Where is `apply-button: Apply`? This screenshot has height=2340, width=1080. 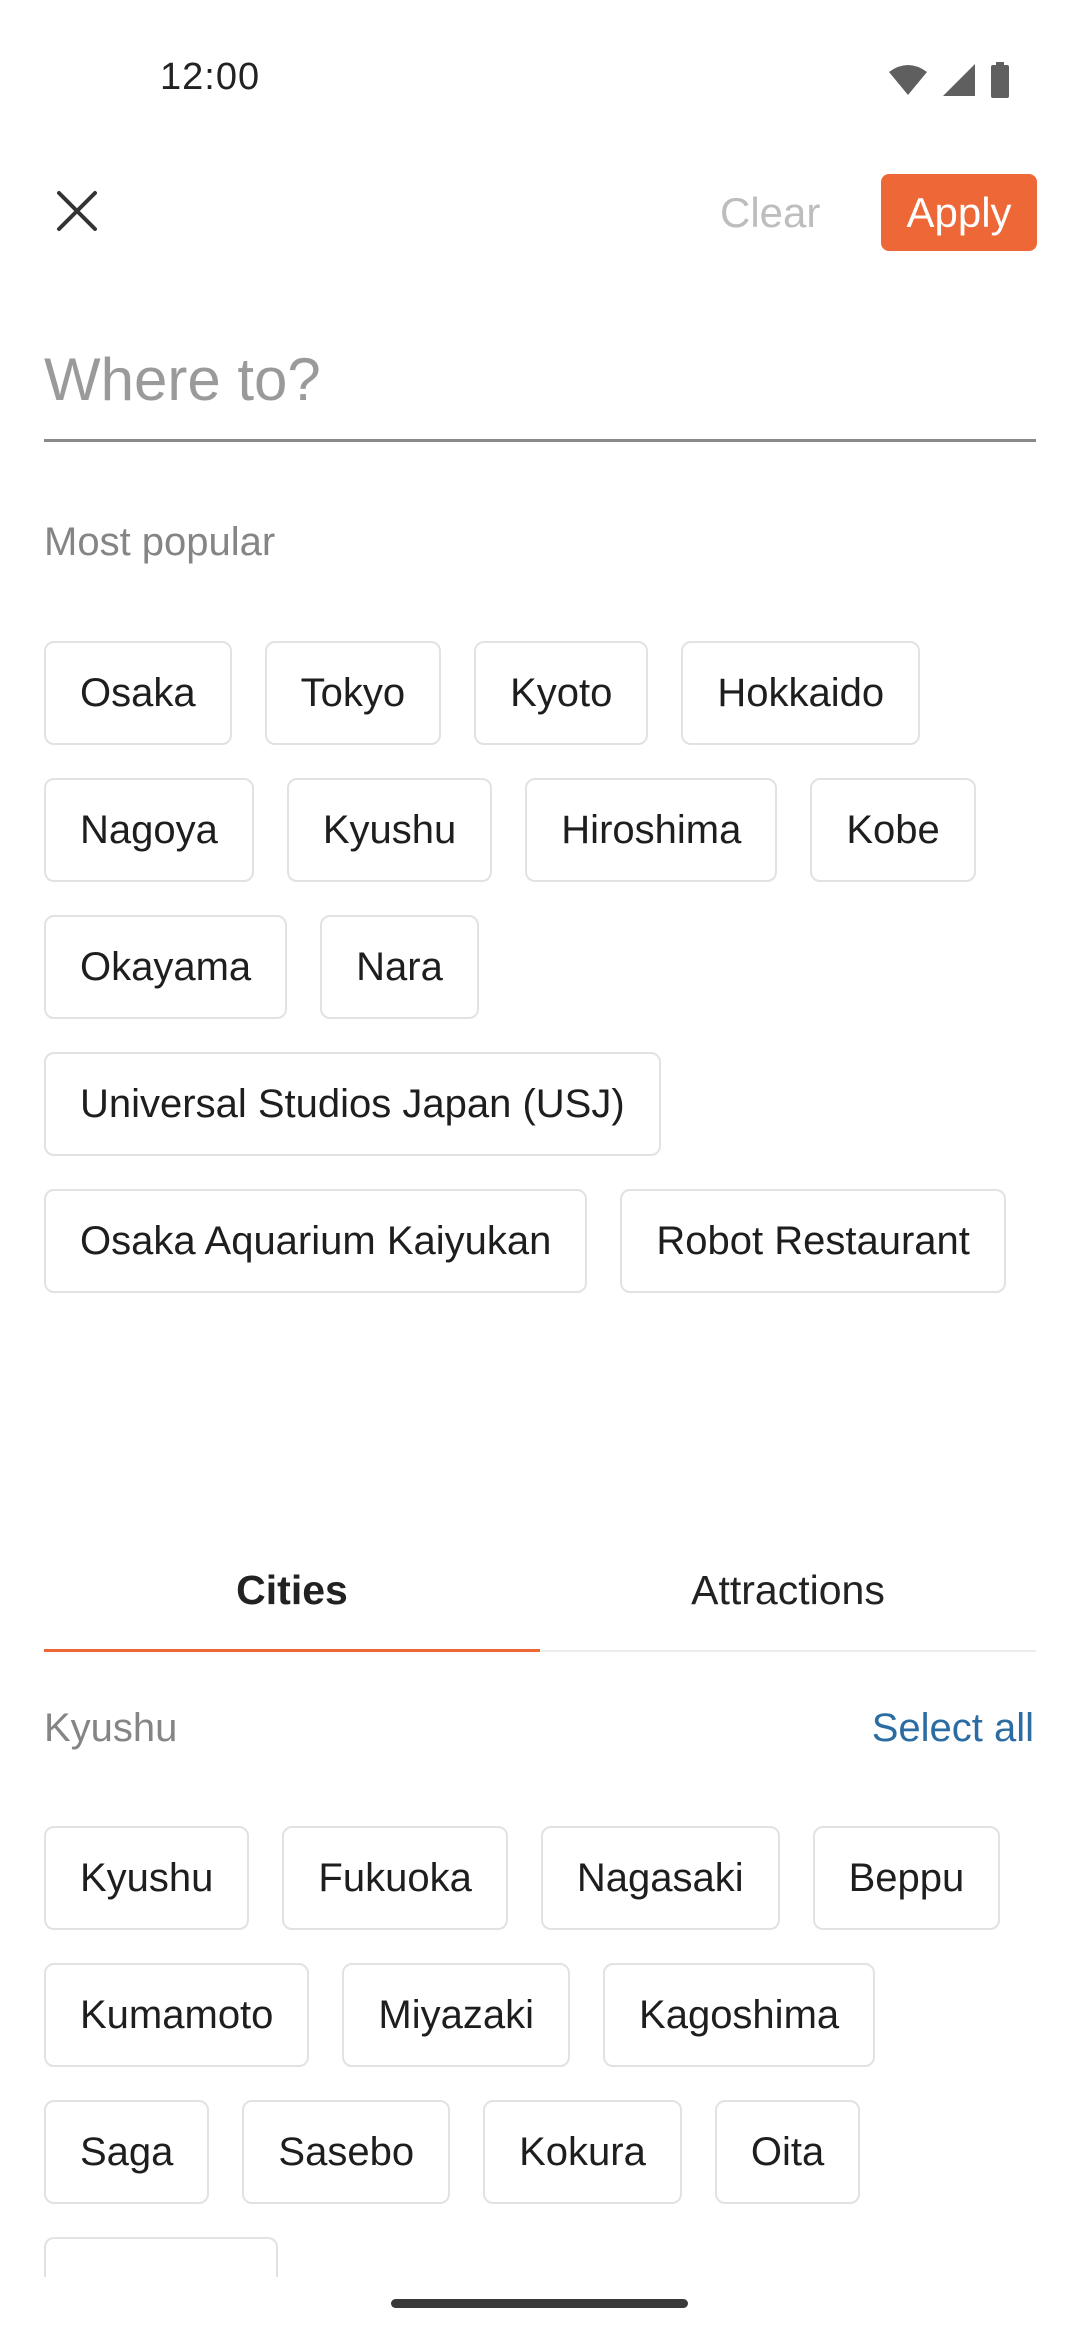
apply-button: Apply is located at coordinates (959, 212).